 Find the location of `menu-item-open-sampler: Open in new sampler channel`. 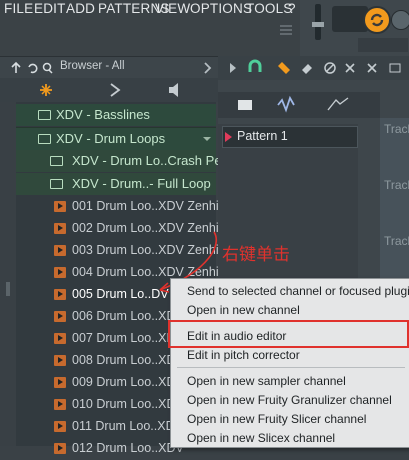

menu-item-open-sampler: Open in new sampler channel is located at coordinates (266, 381).